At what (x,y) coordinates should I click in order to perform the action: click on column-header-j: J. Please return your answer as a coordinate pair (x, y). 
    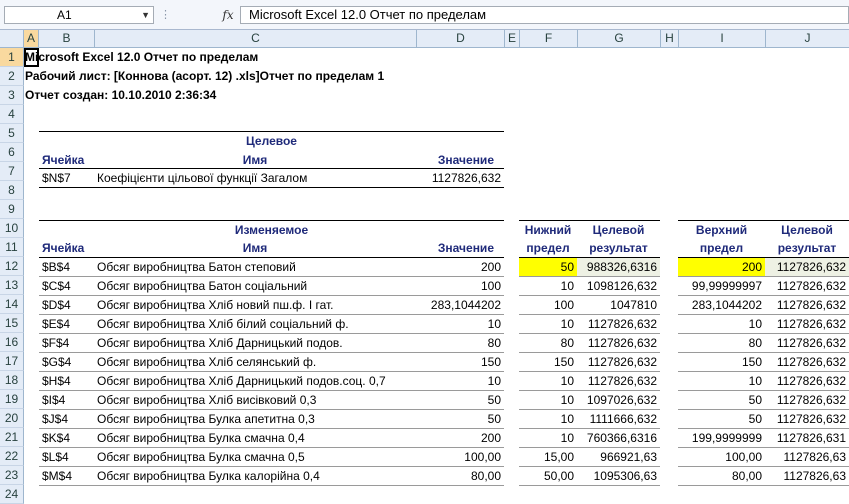
    Looking at the image, I should click on (807, 39).